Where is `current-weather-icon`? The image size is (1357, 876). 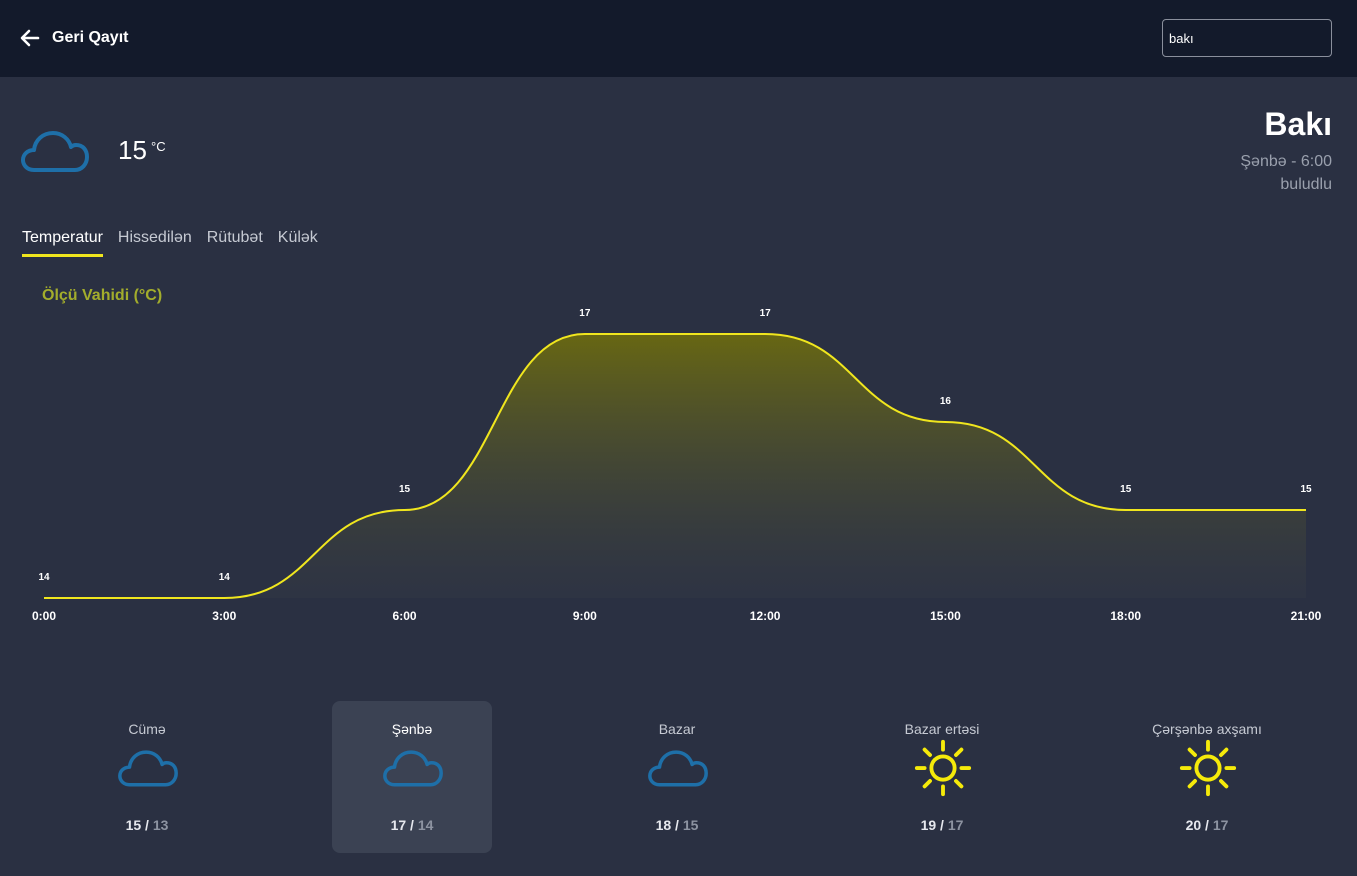
current-weather-icon is located at coordinates (55, 153).